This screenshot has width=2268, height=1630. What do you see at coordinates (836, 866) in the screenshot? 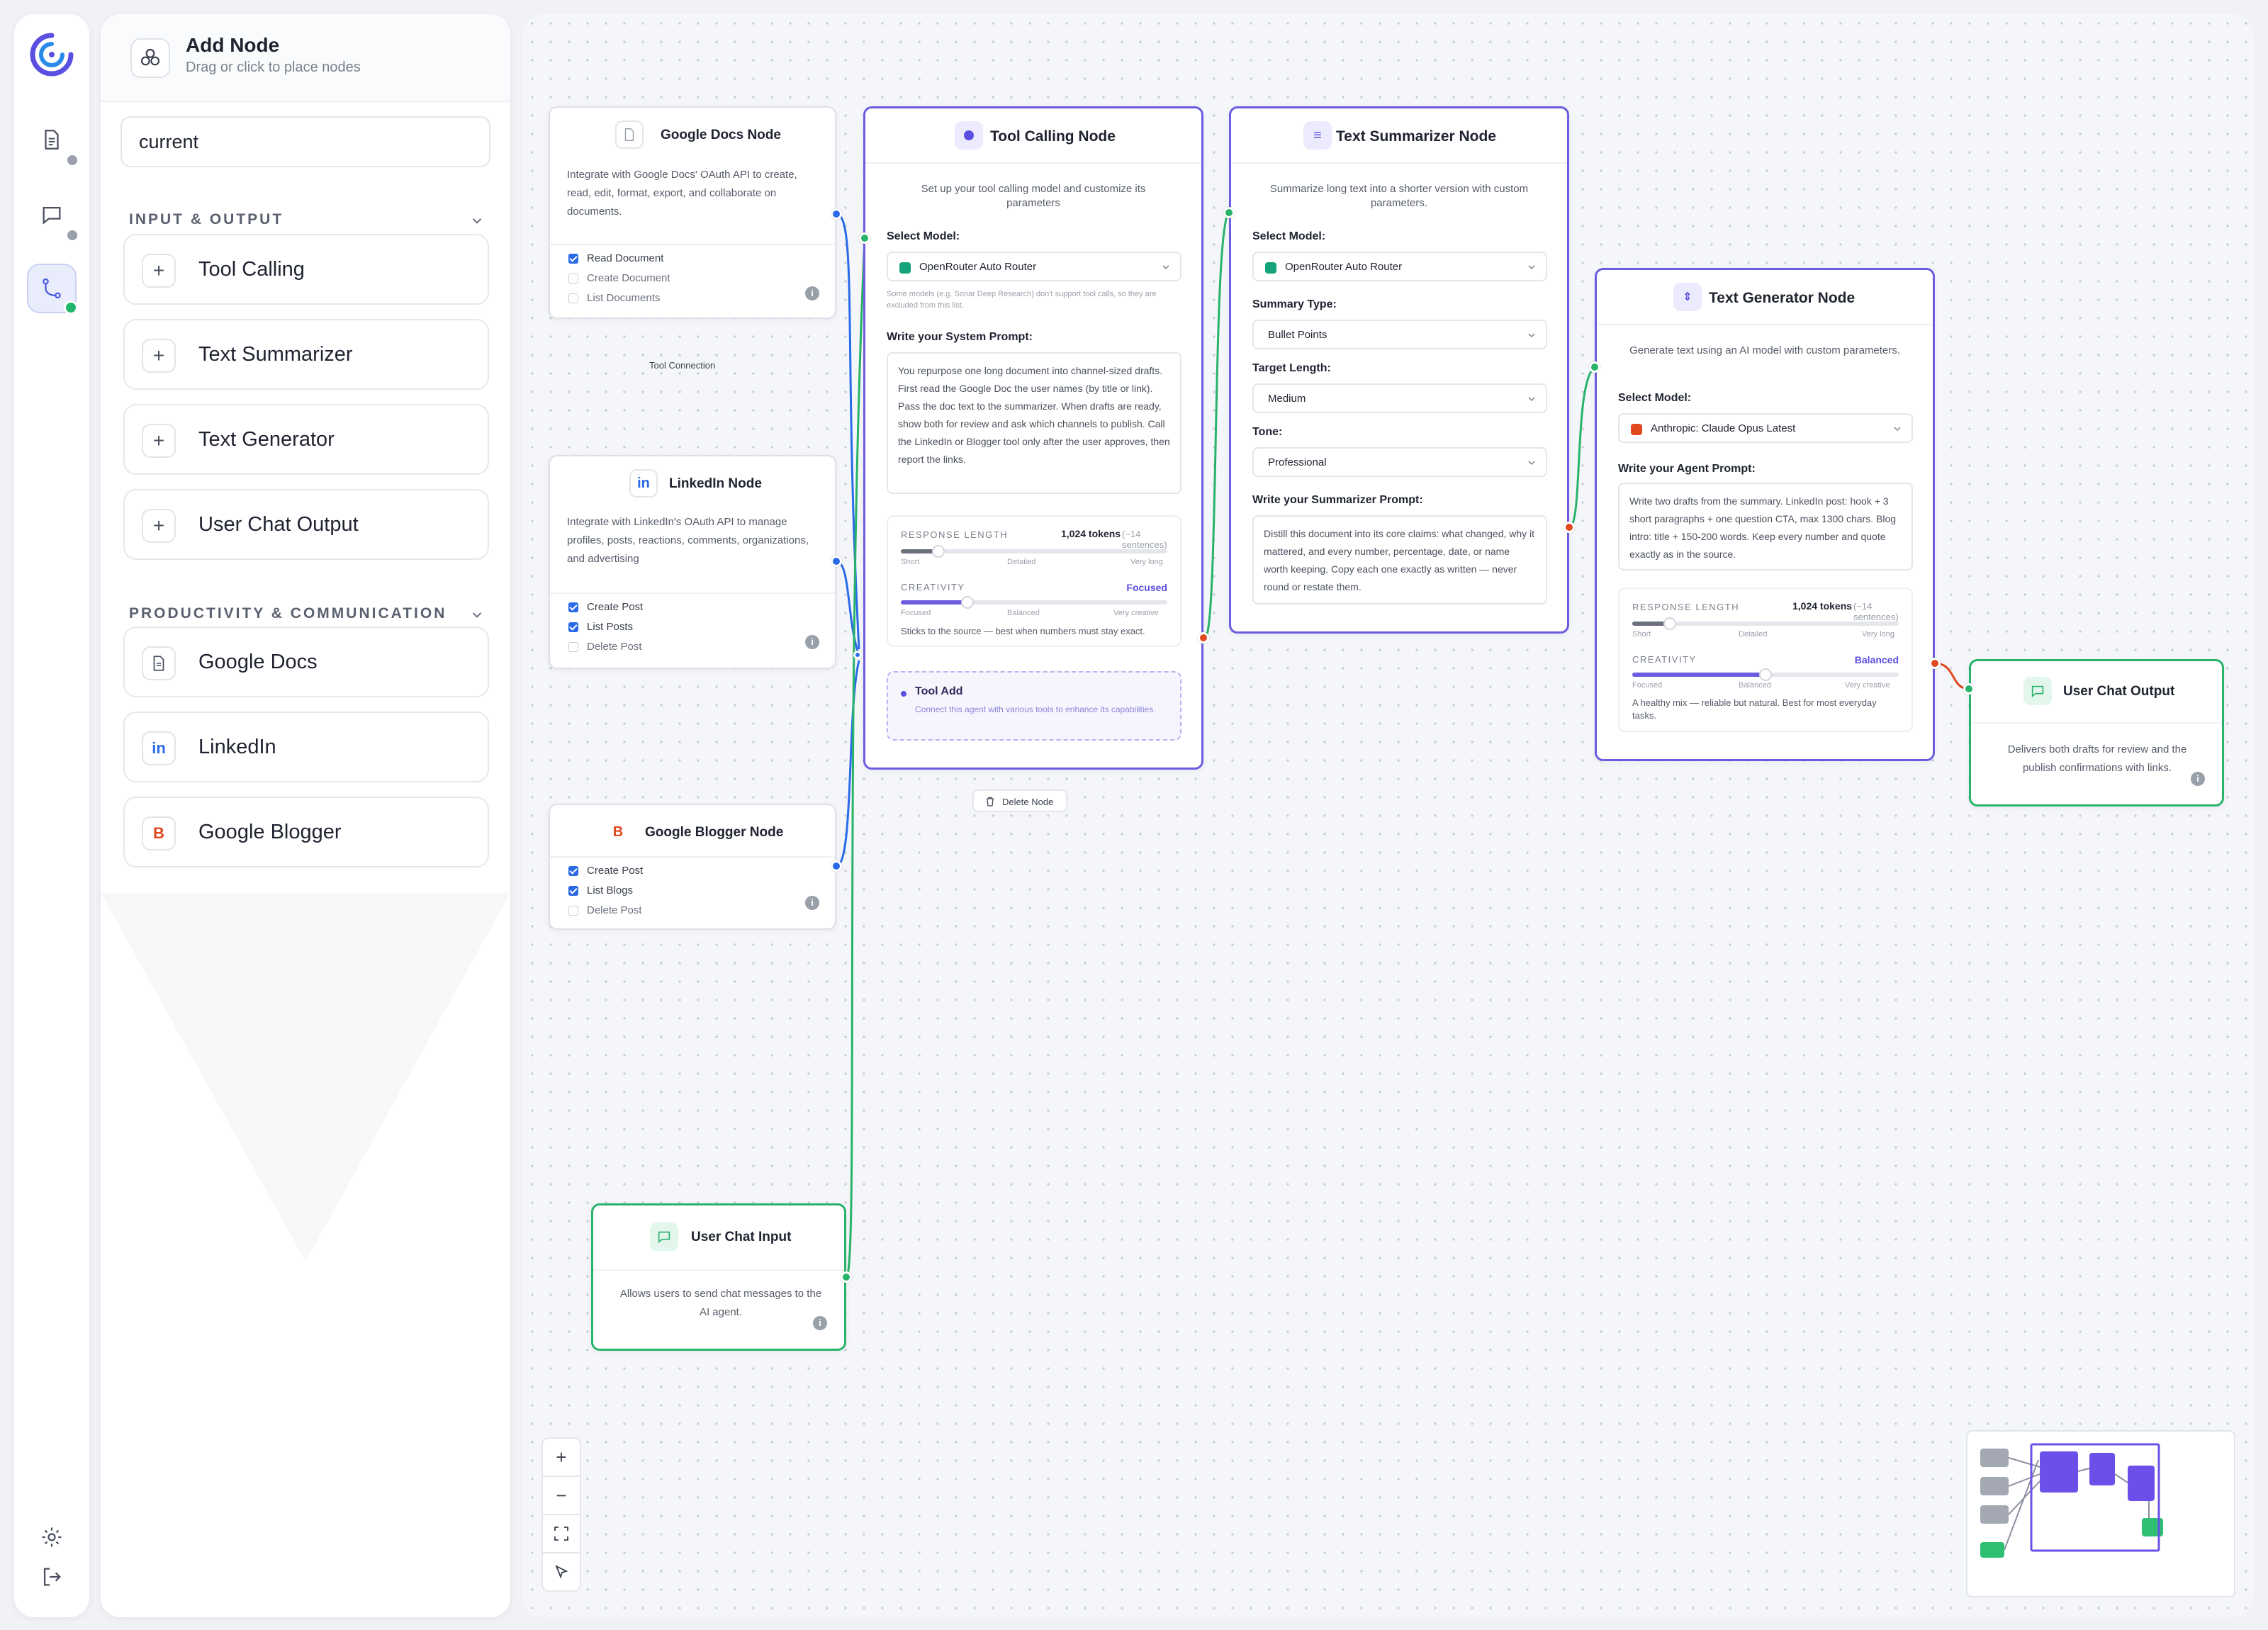
I see `handle-blogger-out` at bounding box center [836, 866].